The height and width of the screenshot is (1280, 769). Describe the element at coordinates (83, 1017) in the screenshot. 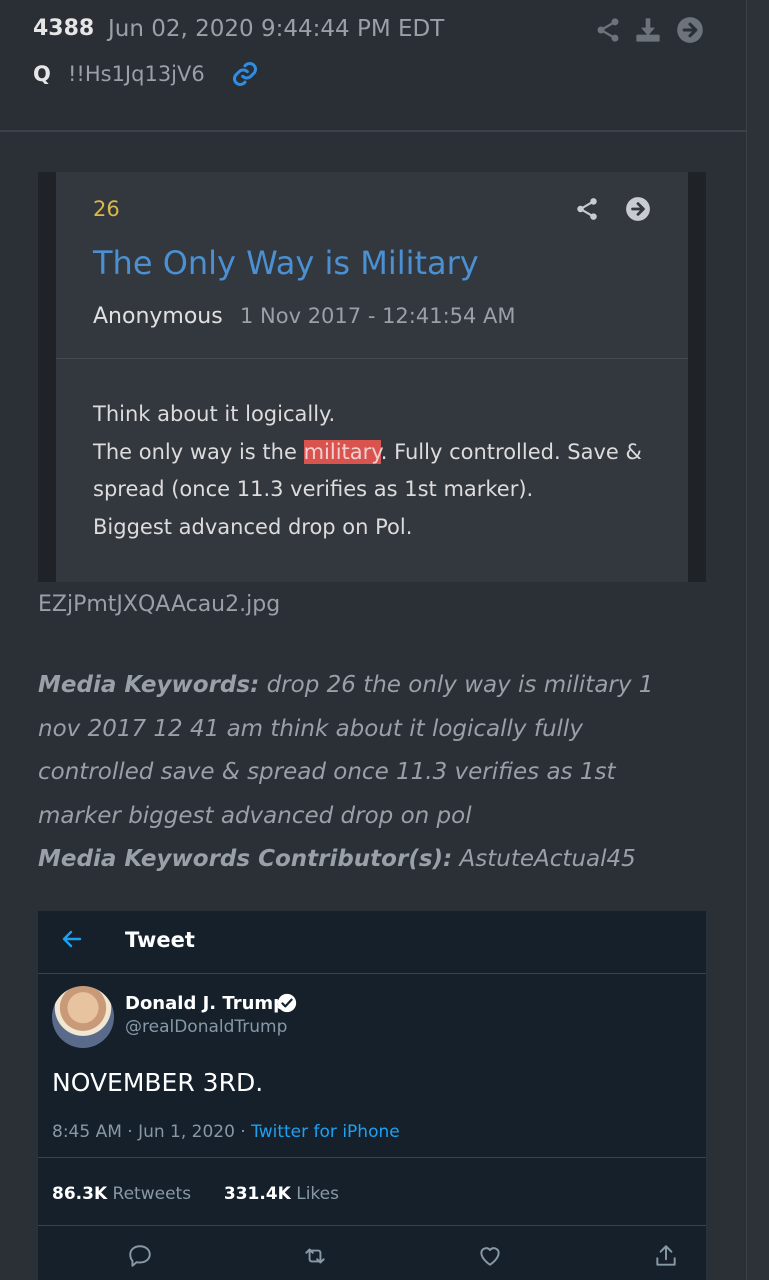

I see `avatar` at that location.